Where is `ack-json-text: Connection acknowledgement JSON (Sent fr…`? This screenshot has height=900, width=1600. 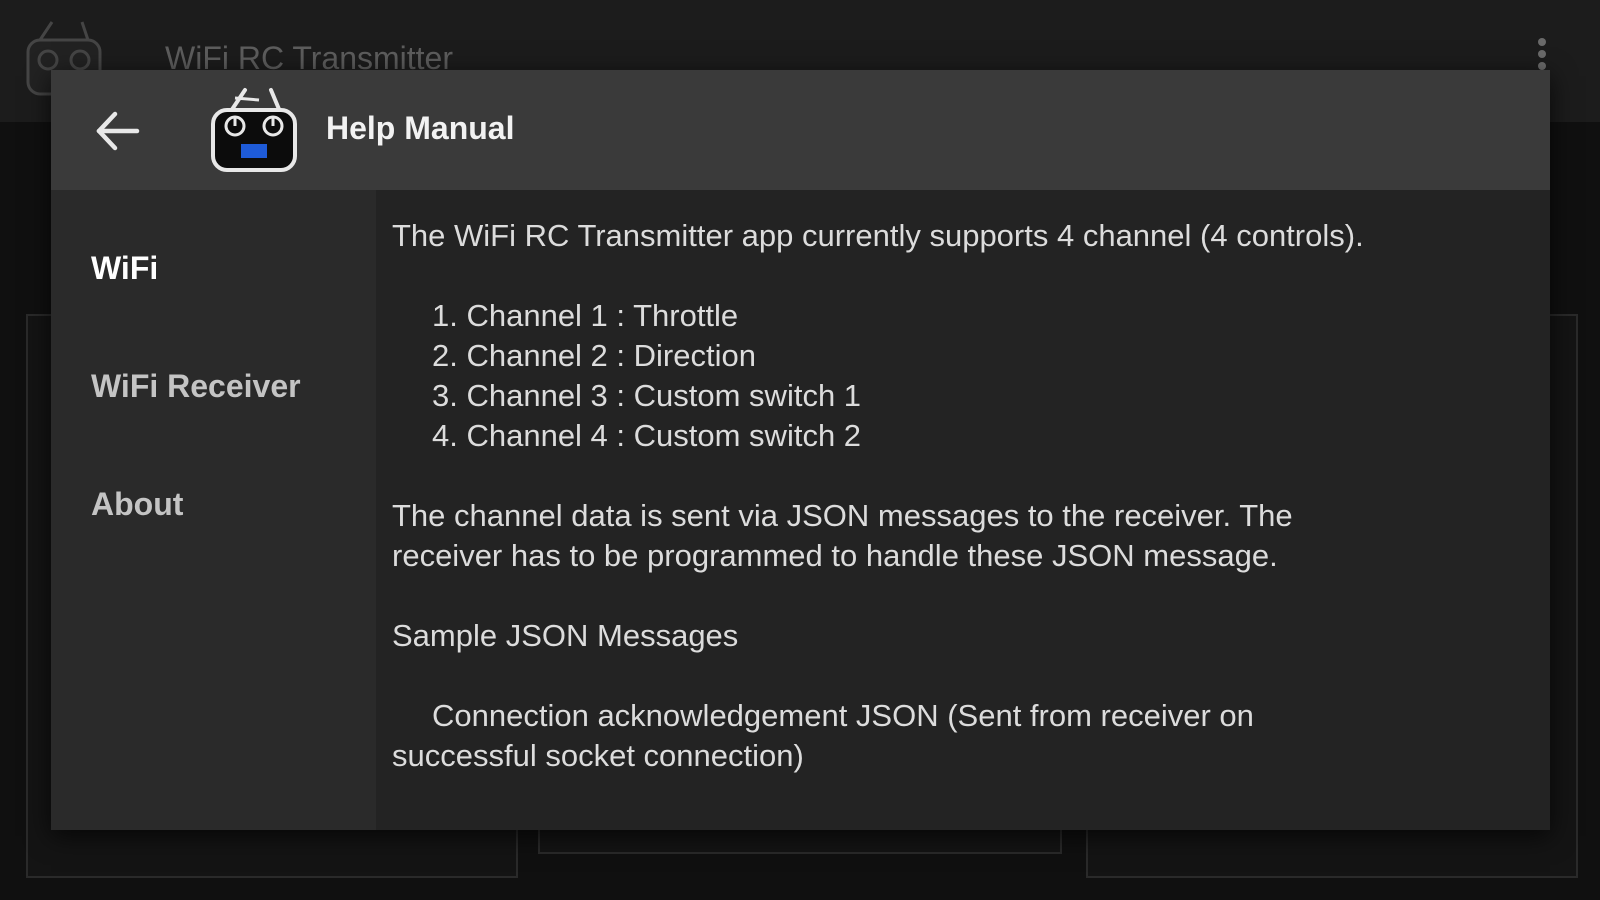 ack-json-text: Connection acknowledgement JSON (Sent fr… is located at coordinates (843, 715).